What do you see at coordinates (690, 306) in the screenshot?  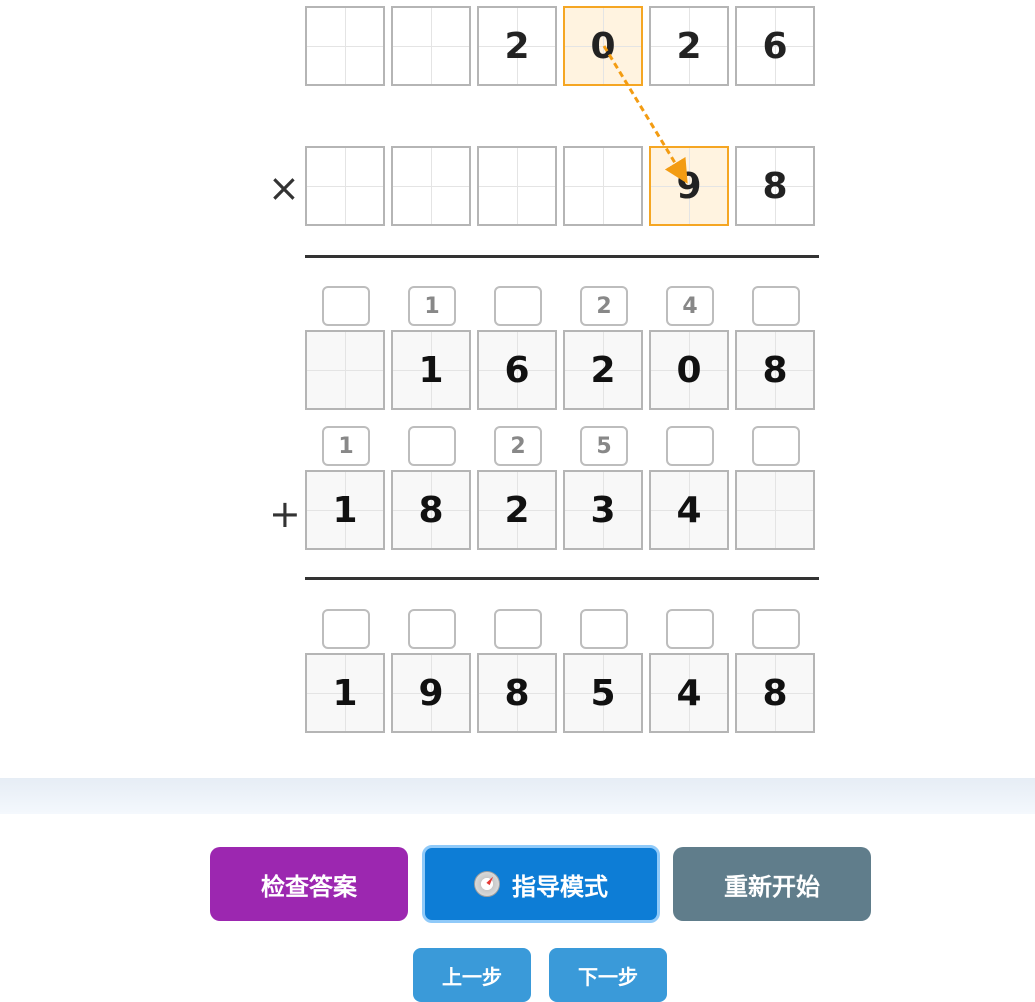 I see `carry-box: 4` at bounding box center [690, 306].